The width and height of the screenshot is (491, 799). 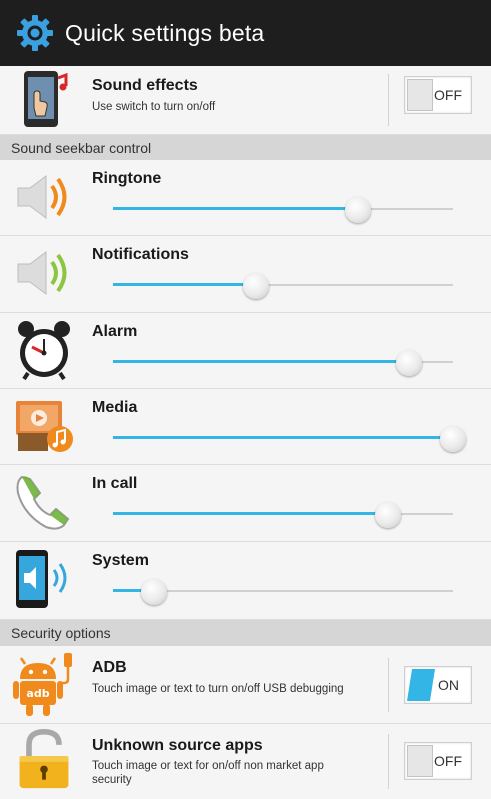 I want to click on padlock-icon, so click(x=44, y=759).